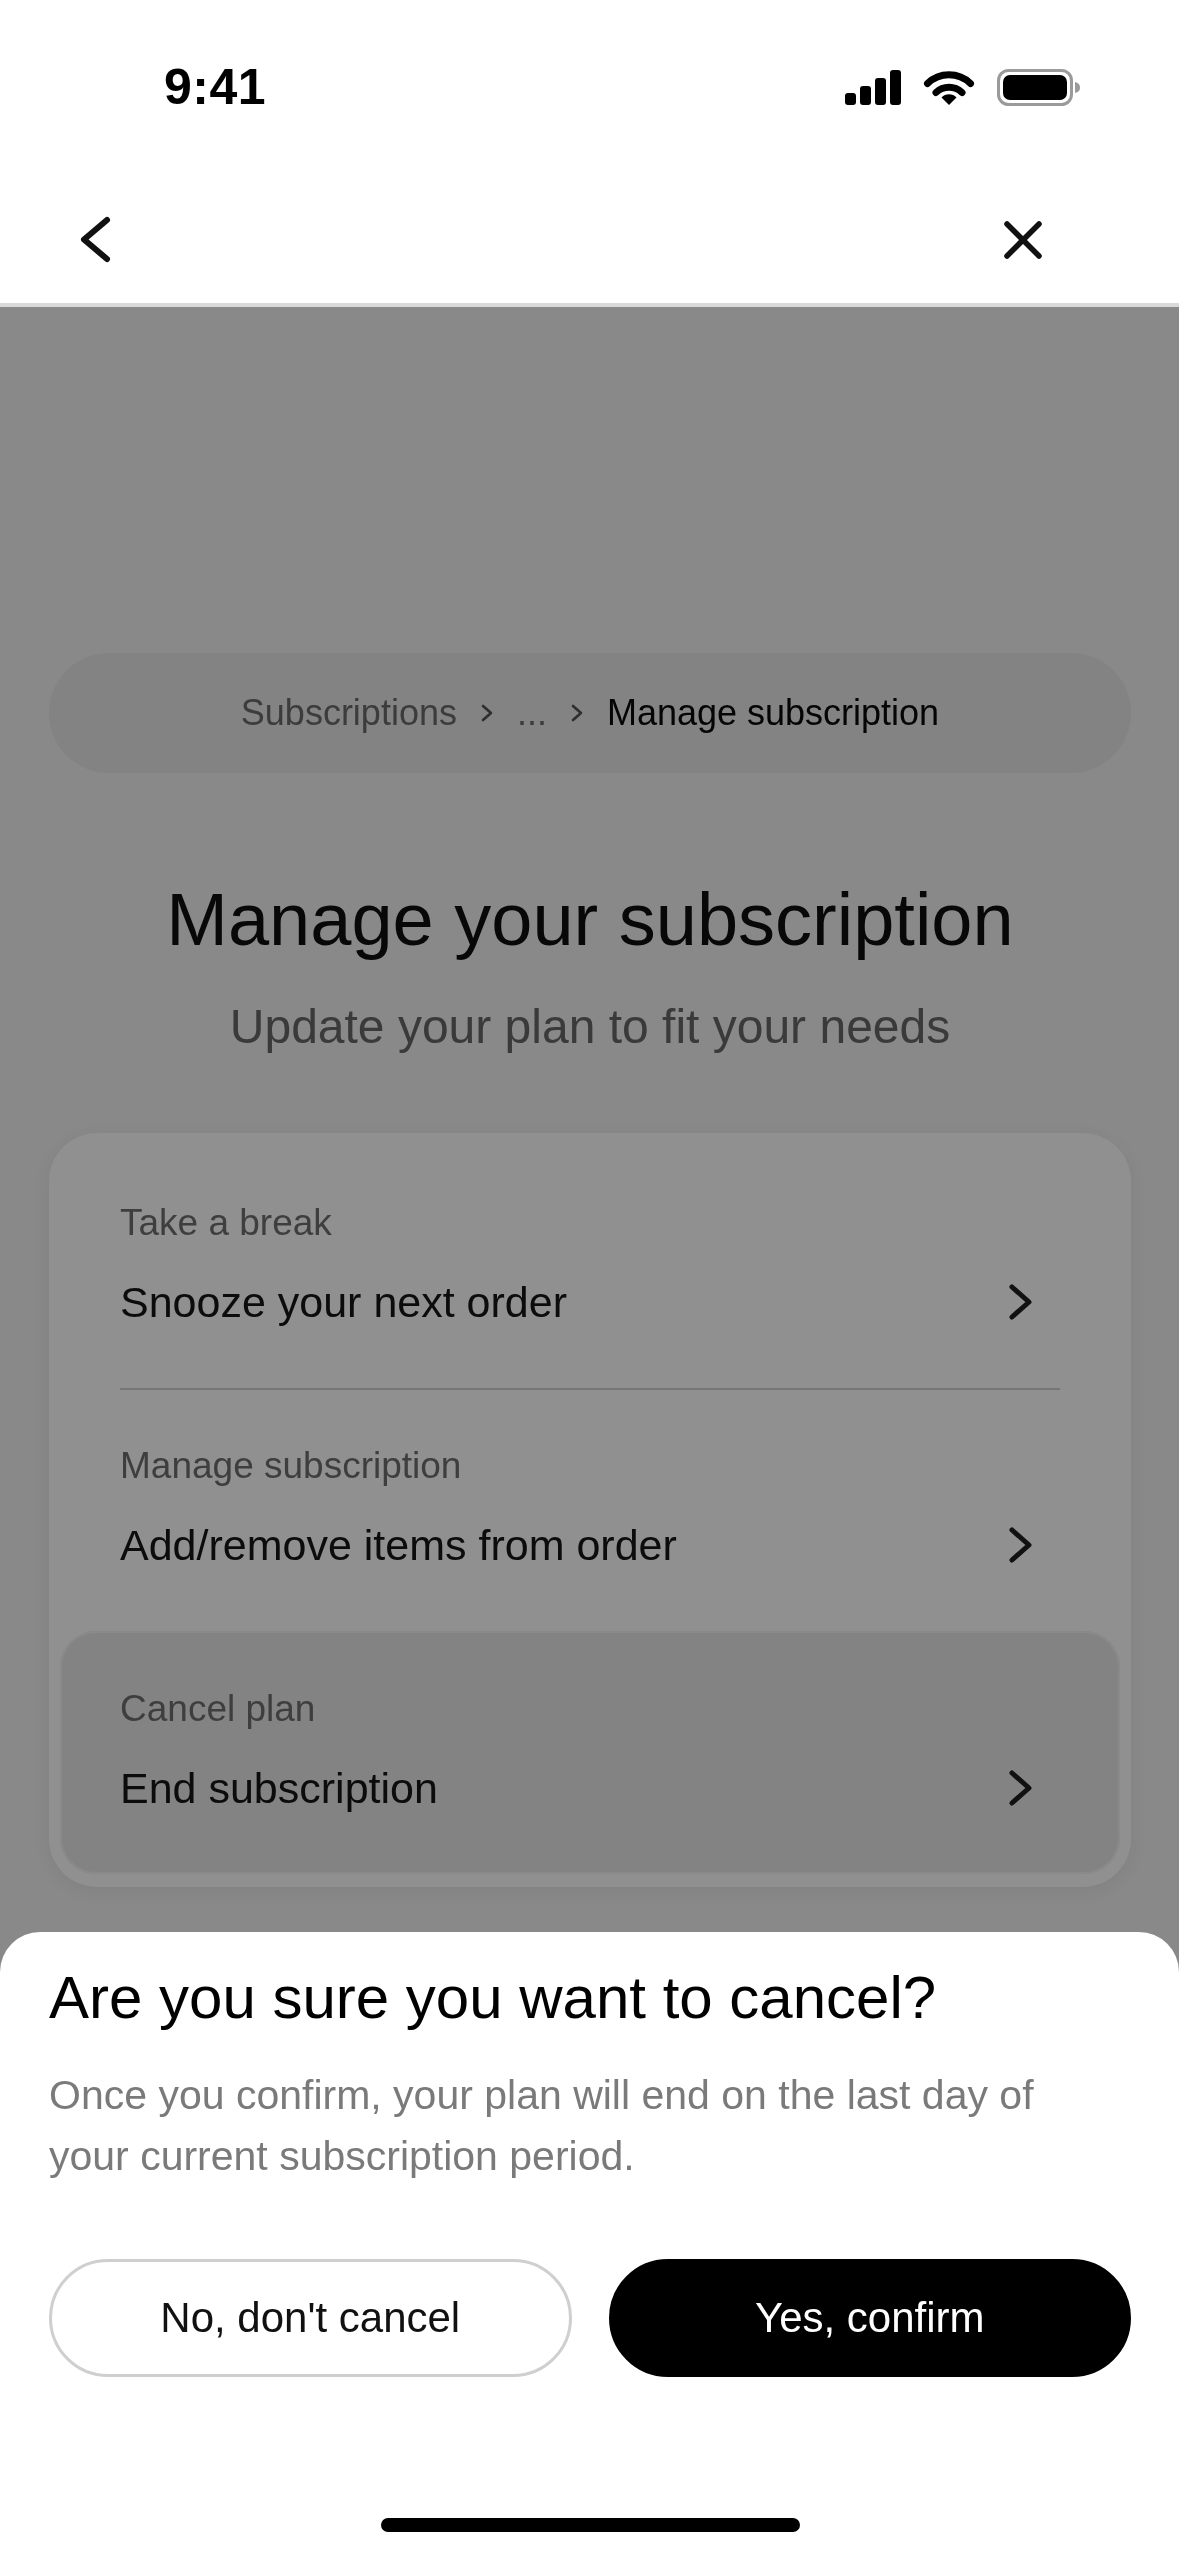  Describe the element at coordinates (590, 1752) in the screenshot. I see `option-row: Cancel plan End subscription` at that location.